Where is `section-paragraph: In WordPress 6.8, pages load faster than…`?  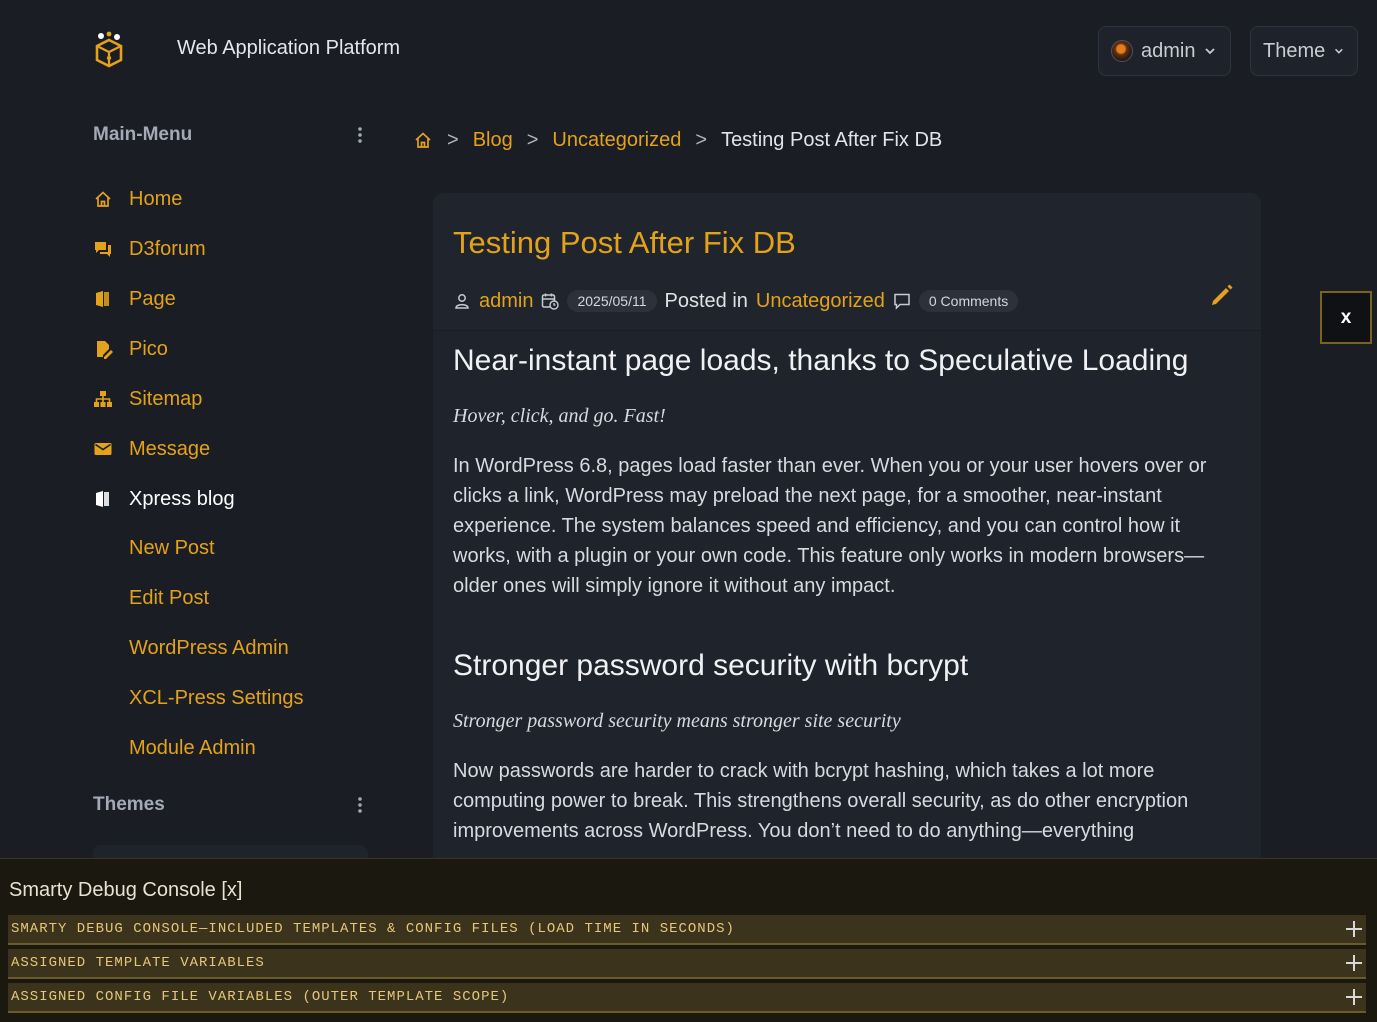
section-paragraph: In WordPress 6.8, pages load faster than… is located at coordinates (830, 526).